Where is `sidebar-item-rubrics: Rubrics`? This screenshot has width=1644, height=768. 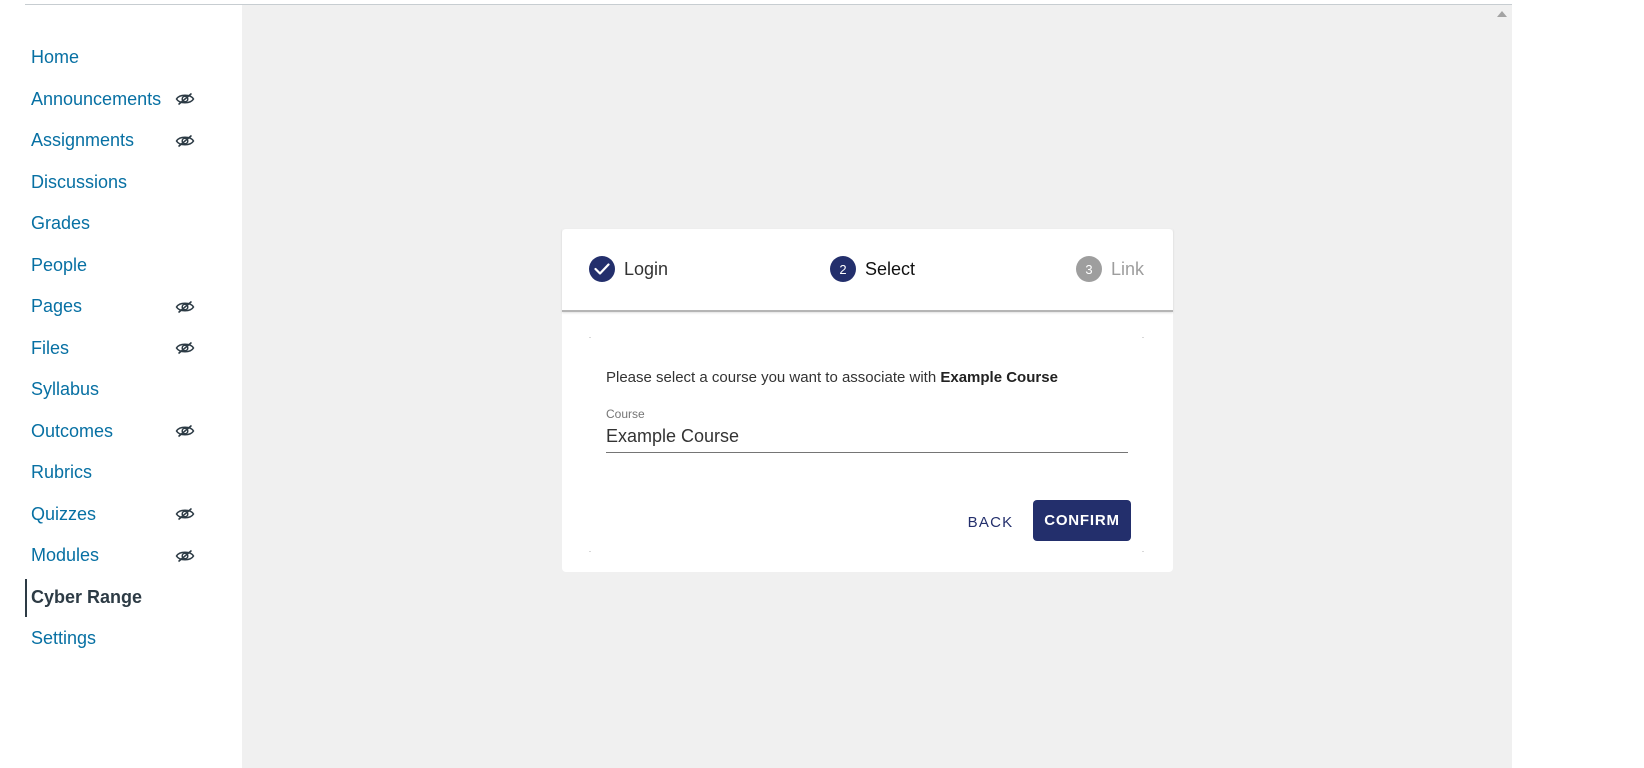
sidebar-item-rubrics: Rubrics is located at coordinates (120, 473).